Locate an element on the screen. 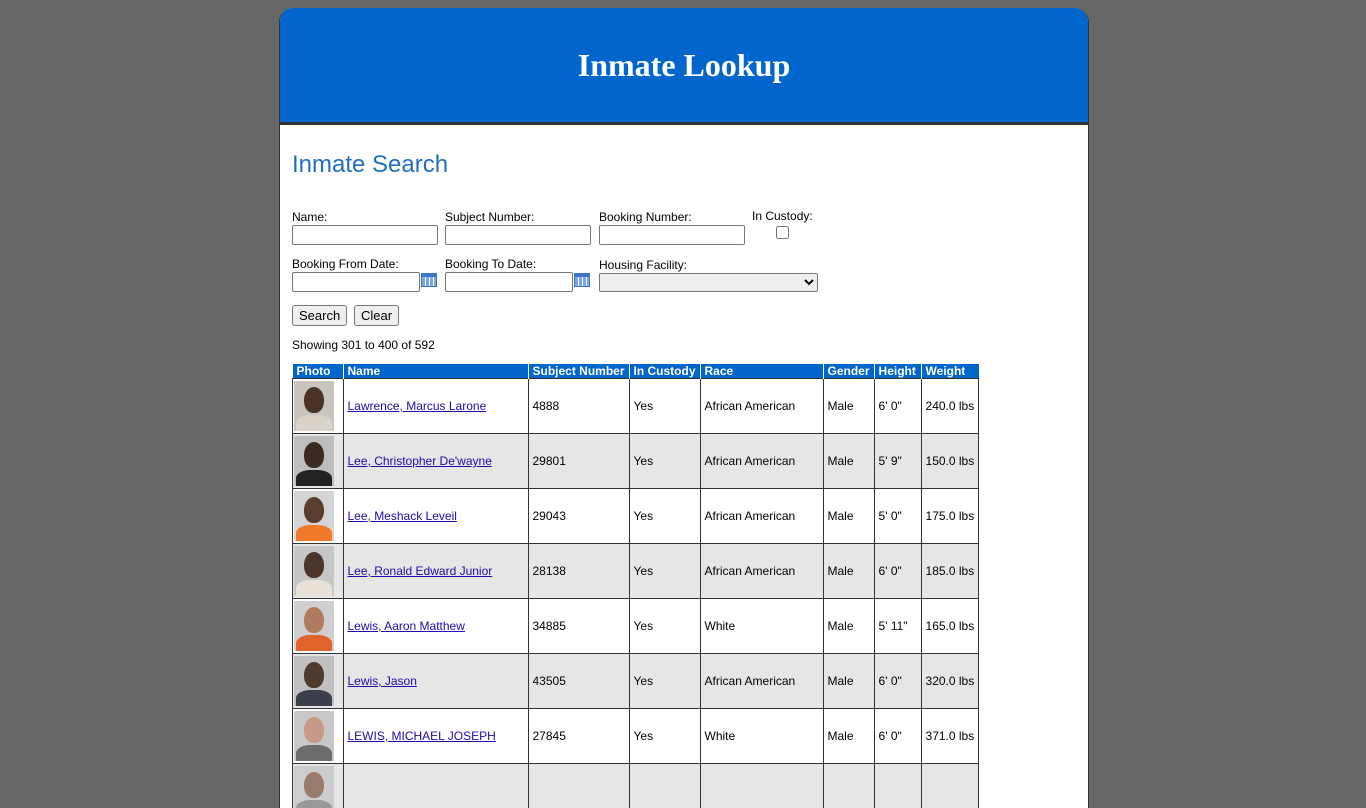  name-cell: Lee, Ronald Edward Junior is located at coordinates (435, 571).